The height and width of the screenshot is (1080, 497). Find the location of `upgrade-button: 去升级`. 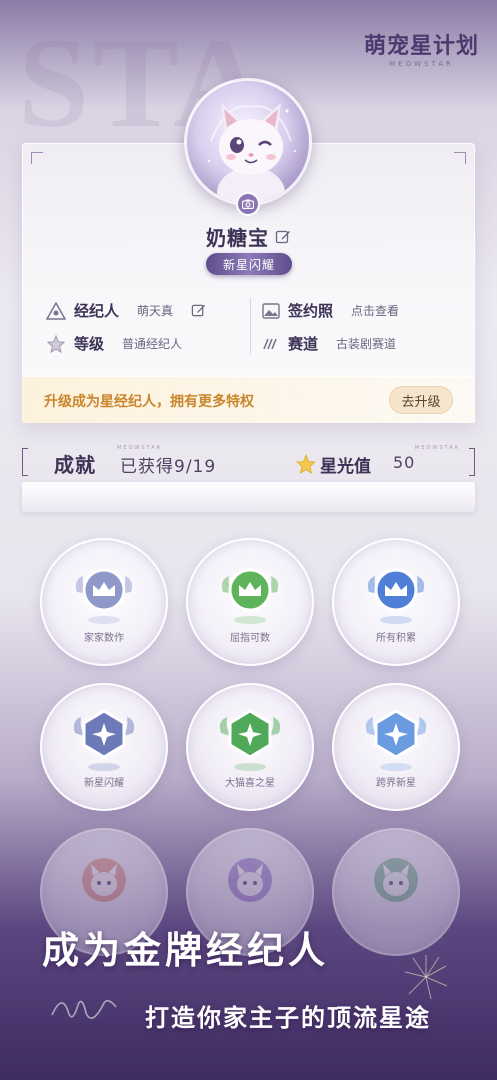

upgrade-button: 去升级 is located at coordinates (421, 400).